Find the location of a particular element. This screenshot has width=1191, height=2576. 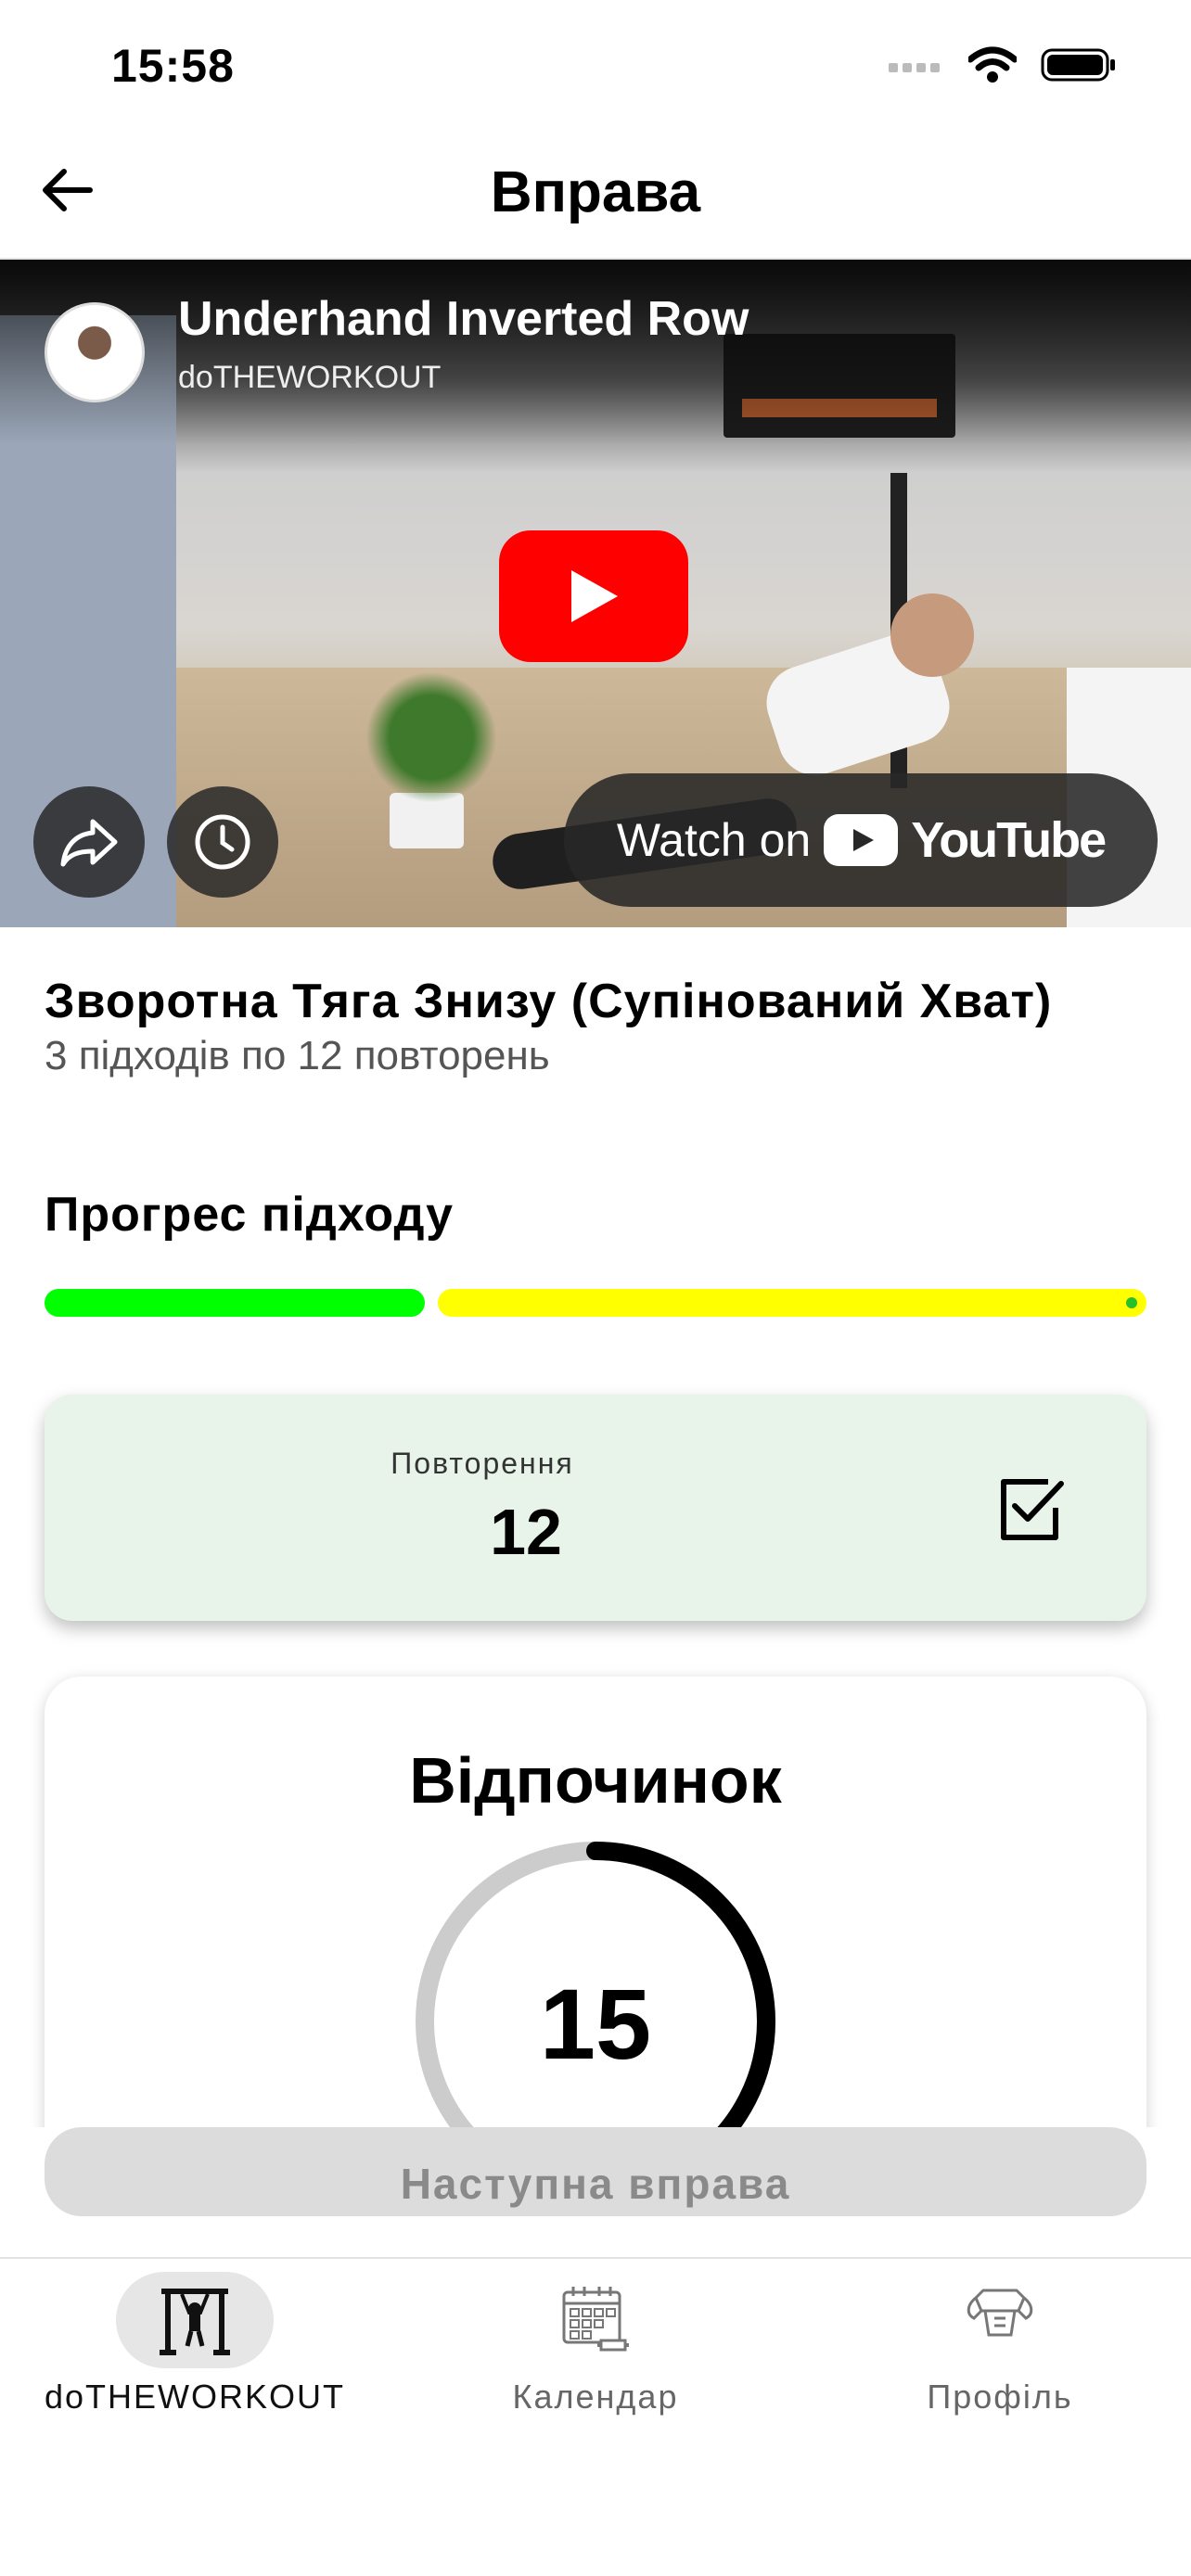

plant-leaves is located at coordinates (431, 737).